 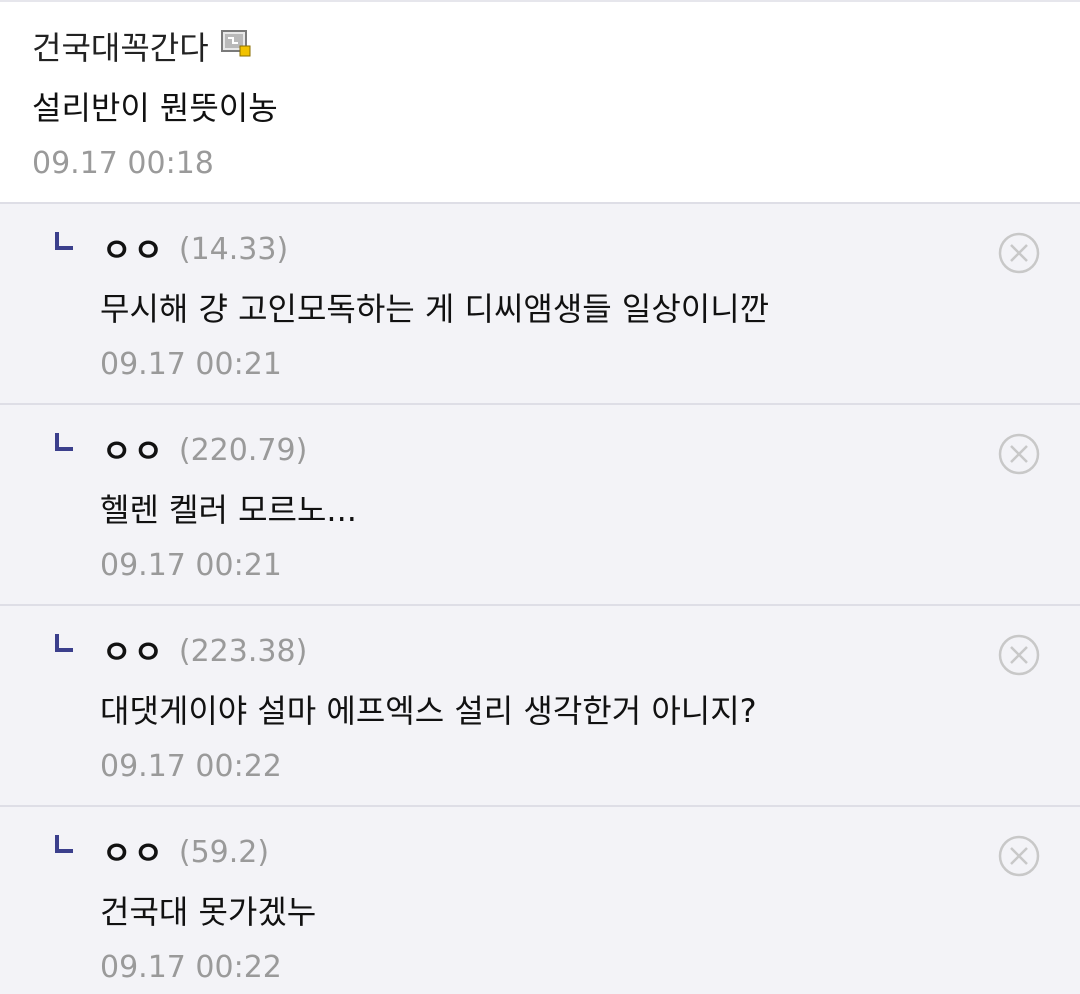 I want to click on reply-author-row: ㅇㅇ (59.2), so click(x=185, y=853).